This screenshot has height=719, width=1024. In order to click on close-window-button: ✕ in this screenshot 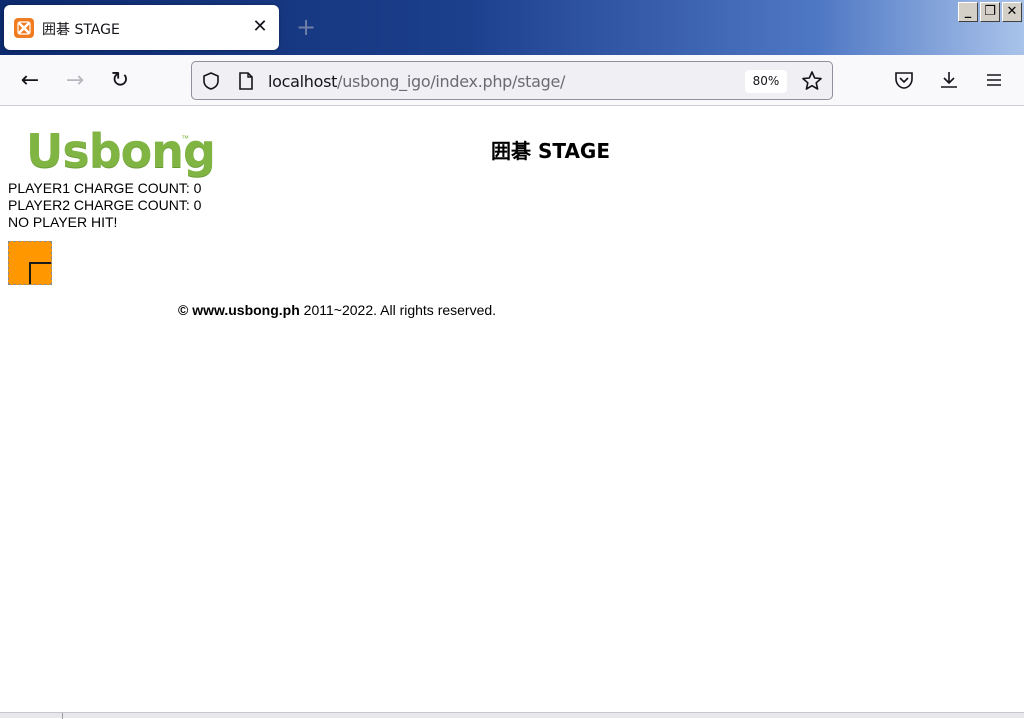, I will do `click(1012, 12)`.